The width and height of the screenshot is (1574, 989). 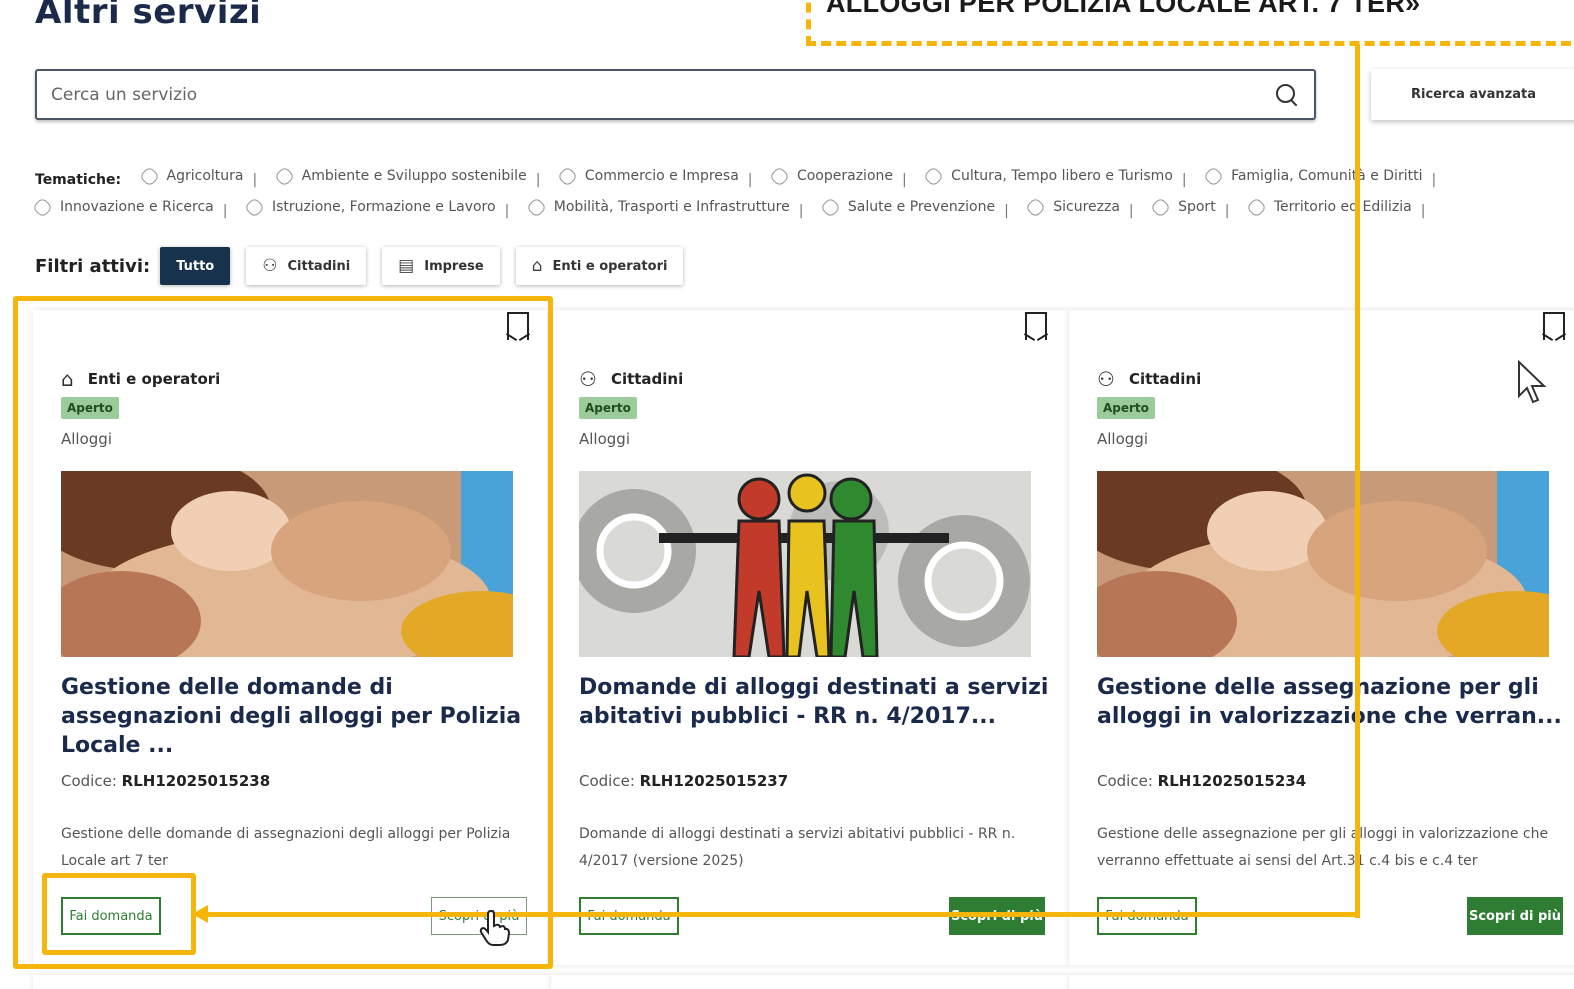 I want to click on filter-citizens-button: ⚇ Cittadini, so click(x=306, y=266).